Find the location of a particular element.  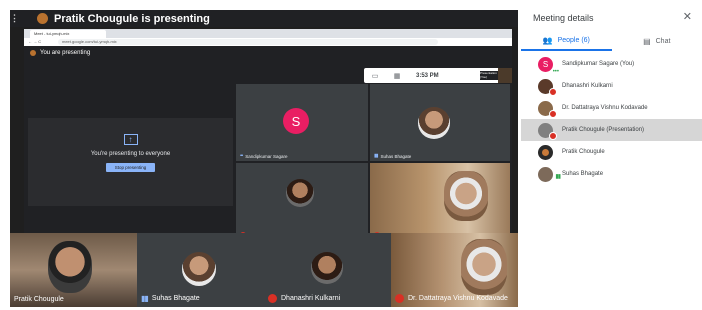

grid-icon: ▦ is located at coordinates (397, 76).